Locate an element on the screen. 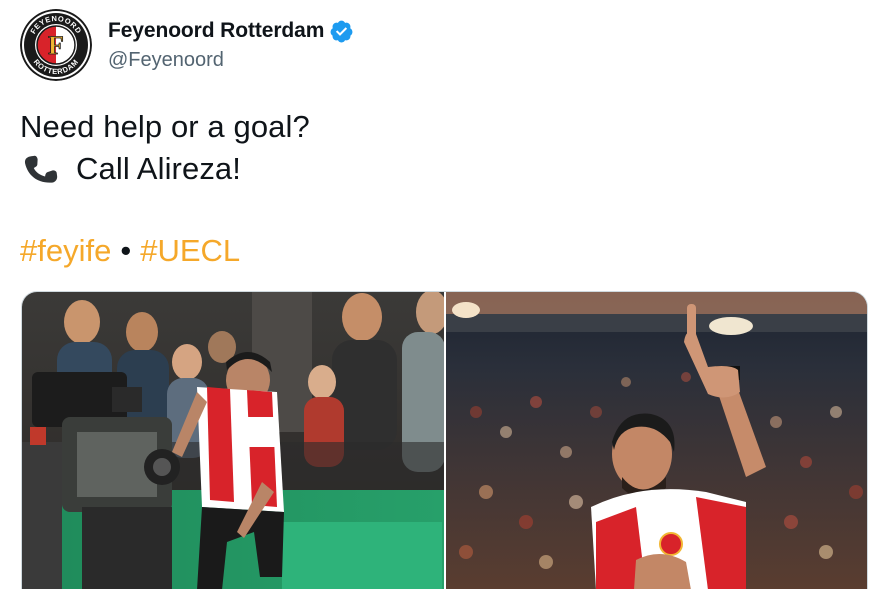 This screenshot has width=883, height=589. tweet-line-2: Call Alireza! is located at coordinates (165, 169).